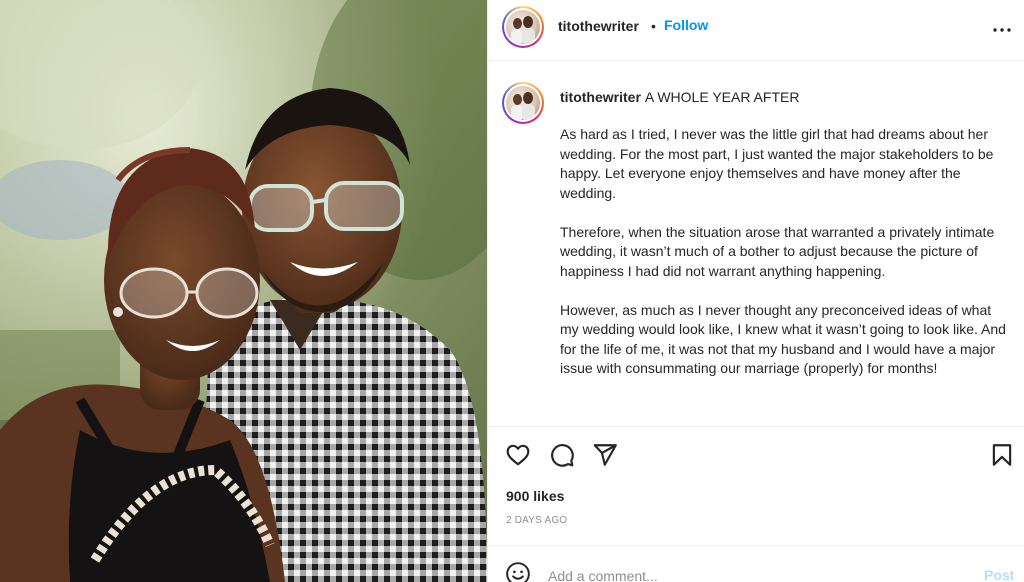 The height and width of the screenshot is (582, 1024). Describe the element at coordinates (536, 520) in the screenshot. I see `post-timestamp: 2 DAYS AGO` at that location.